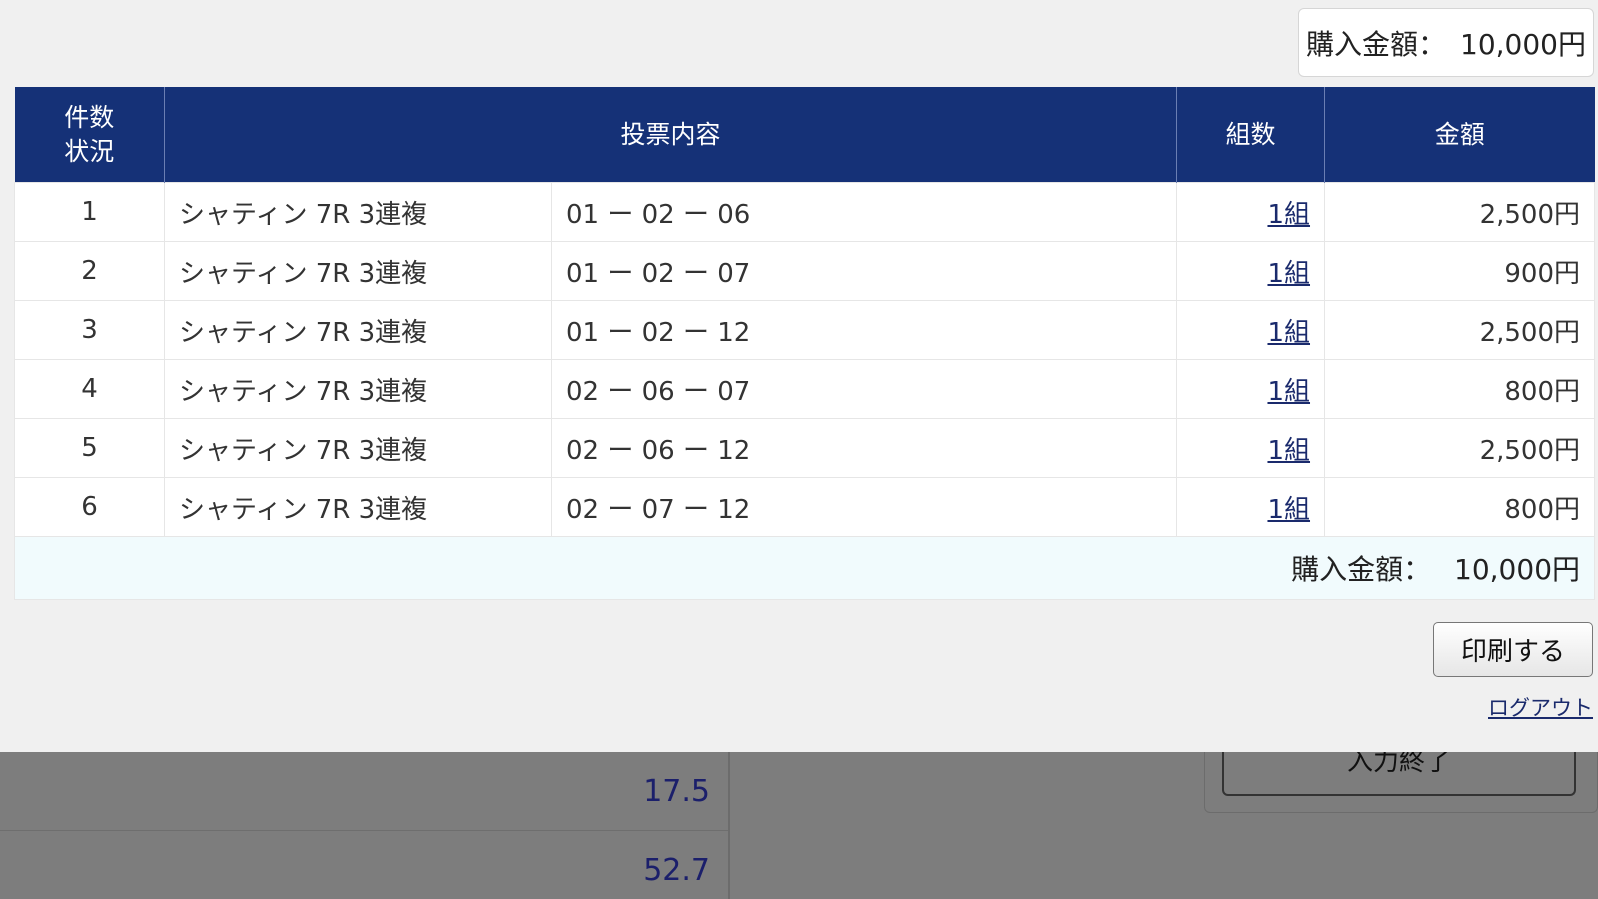 Image resolution: width=1598 pixels, height=899 pixels. I want to click on background-row: 17.5, so click(364, 791).